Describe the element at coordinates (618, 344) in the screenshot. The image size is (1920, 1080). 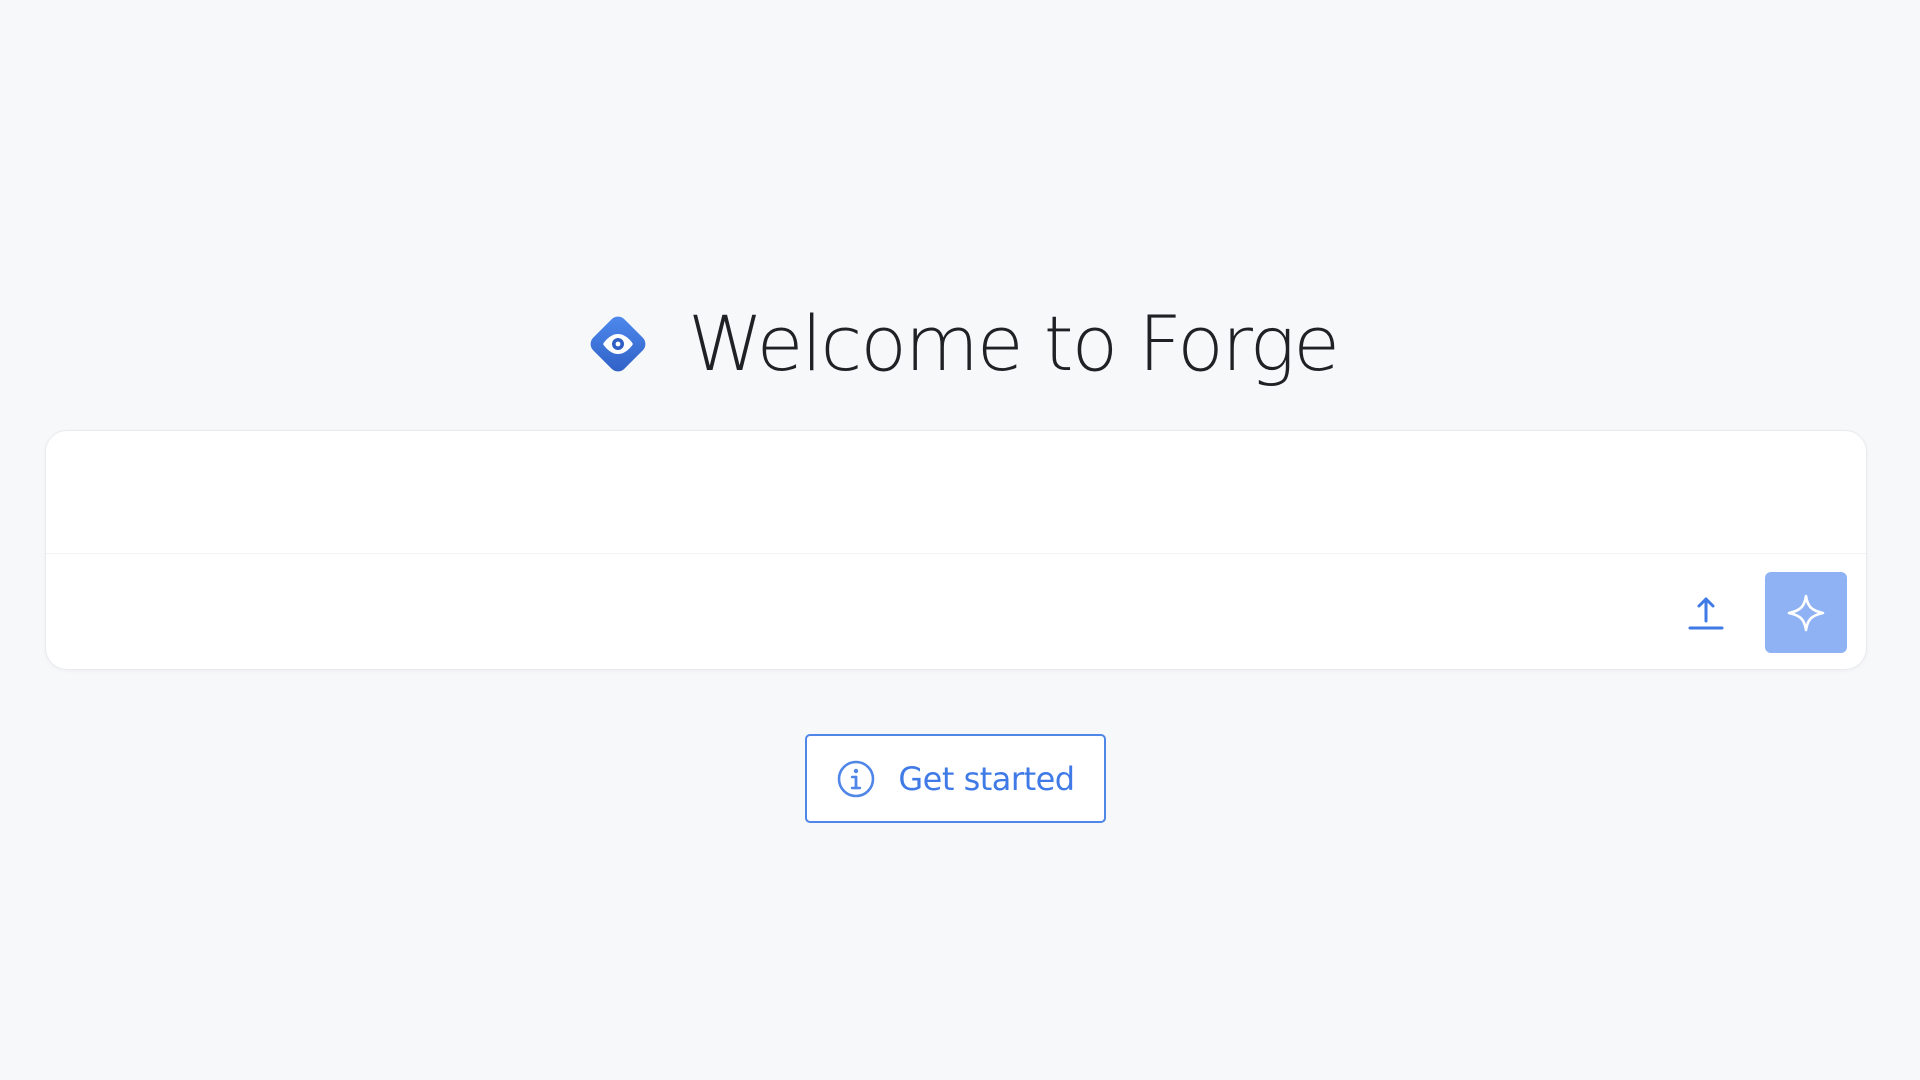
I see `eye-diamond-icon` at that location.